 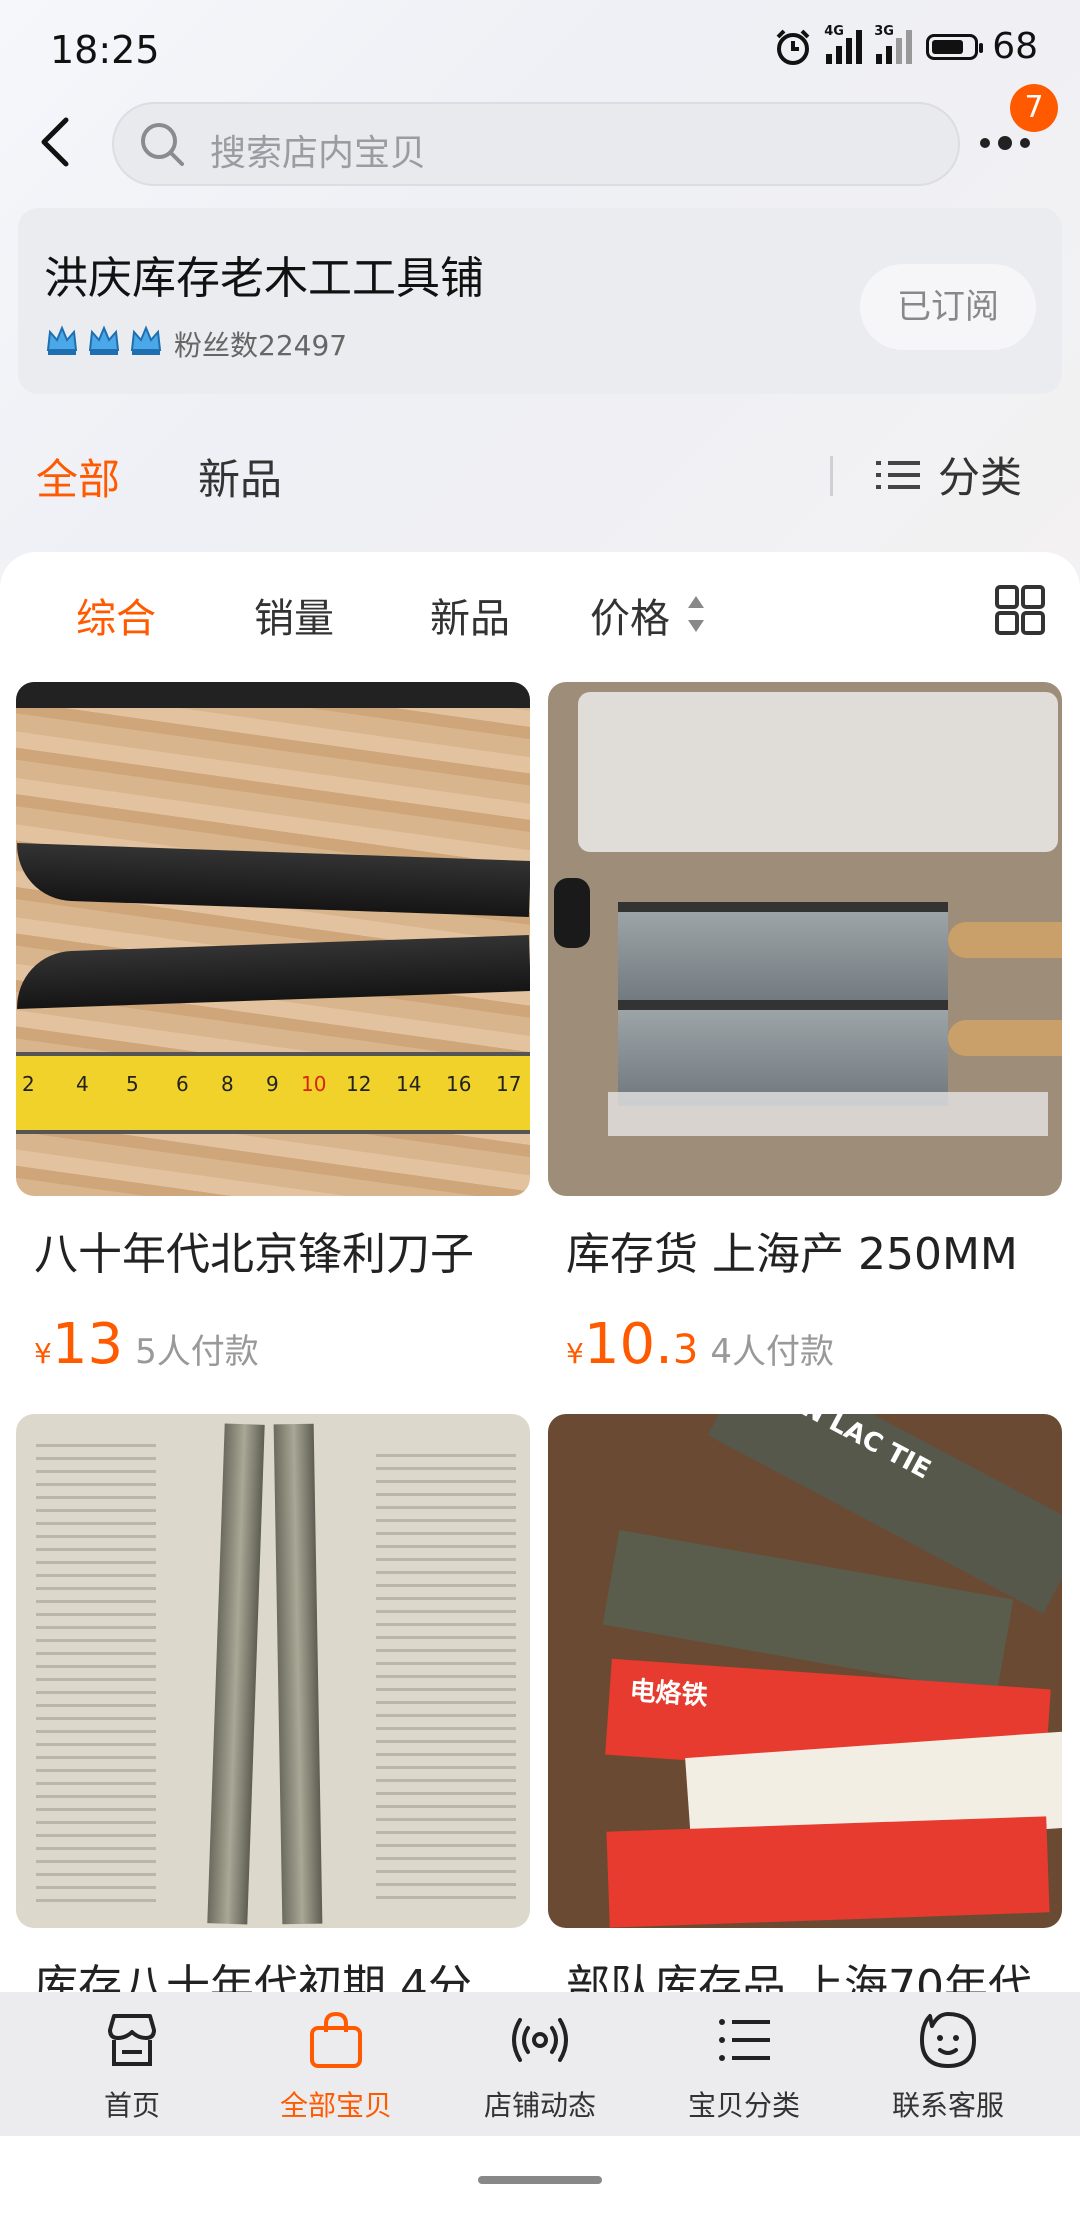 What do you see at coordinates (685, 1350) in the screenshot?
I see `price-decimal: 3` at bounding box center [685, 1350].